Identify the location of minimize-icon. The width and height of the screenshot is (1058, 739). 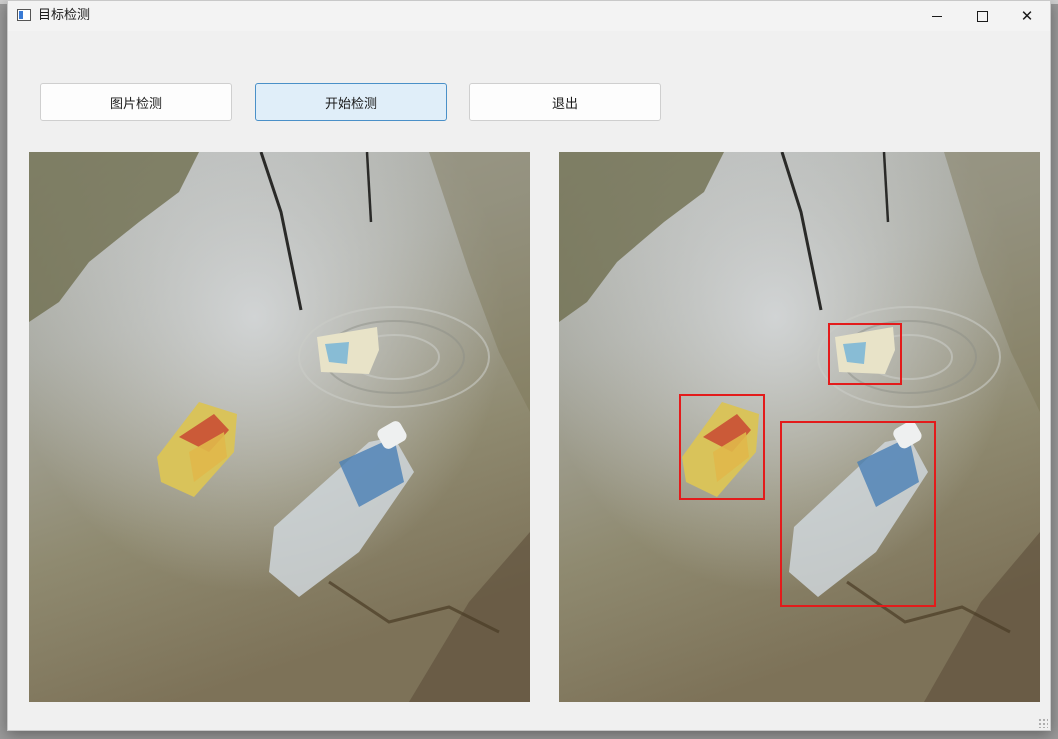
(937, 16).